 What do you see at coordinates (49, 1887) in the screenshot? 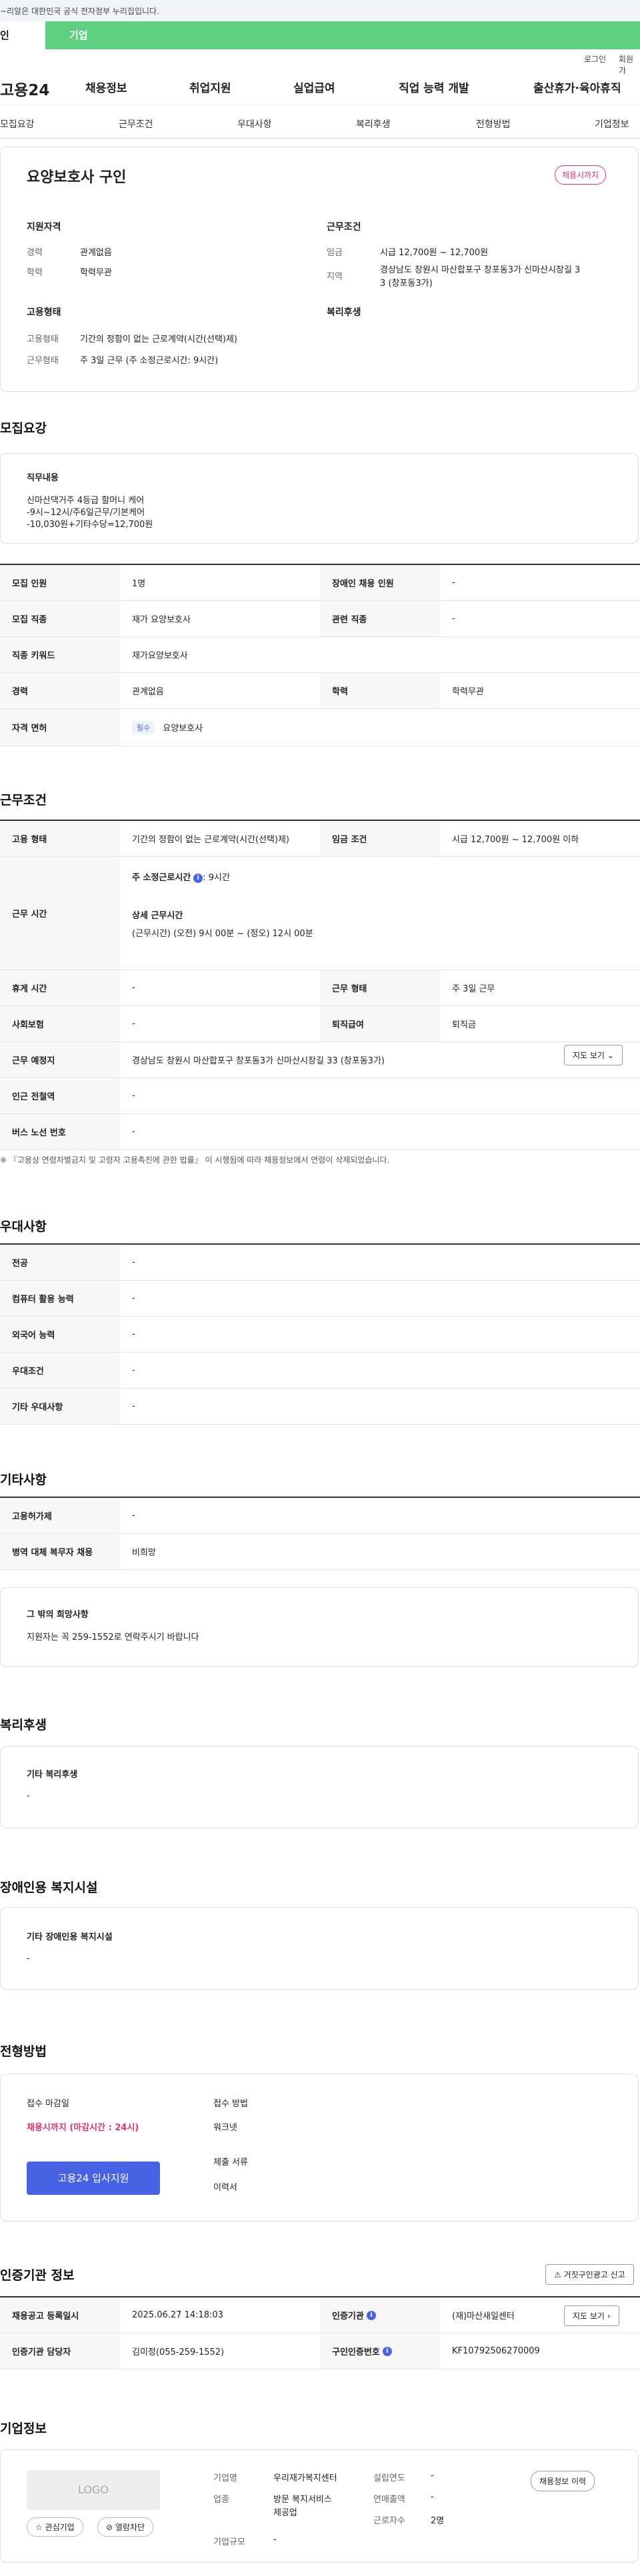
I see `section-disabled-title: 장애인용 복지시설` at bounding box center [49, 1887].